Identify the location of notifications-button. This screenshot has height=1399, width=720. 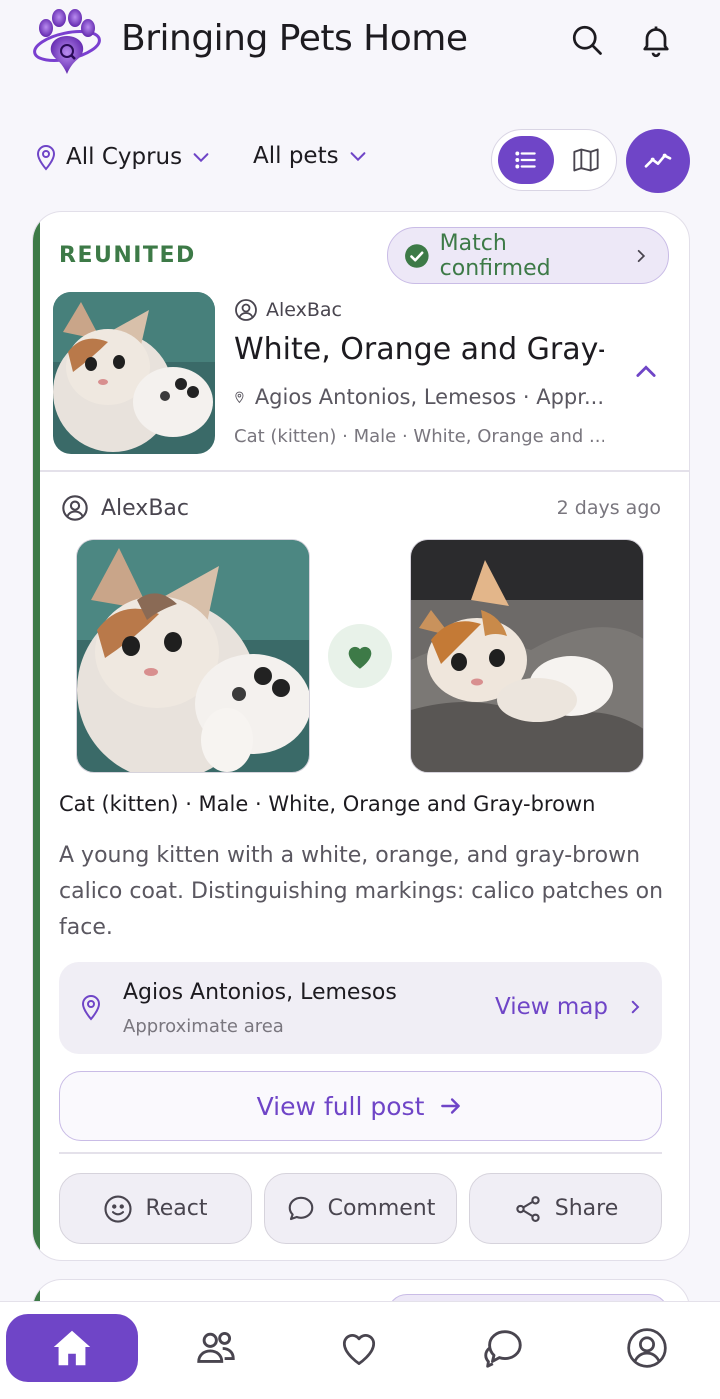
(656, 40).